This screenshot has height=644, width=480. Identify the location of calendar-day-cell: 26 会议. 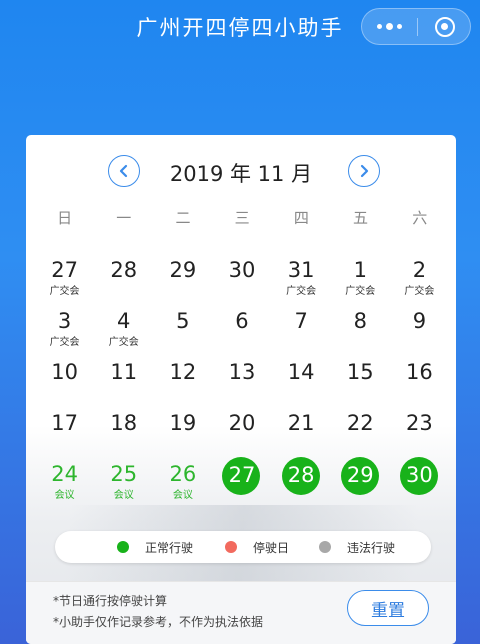
(182, 480).